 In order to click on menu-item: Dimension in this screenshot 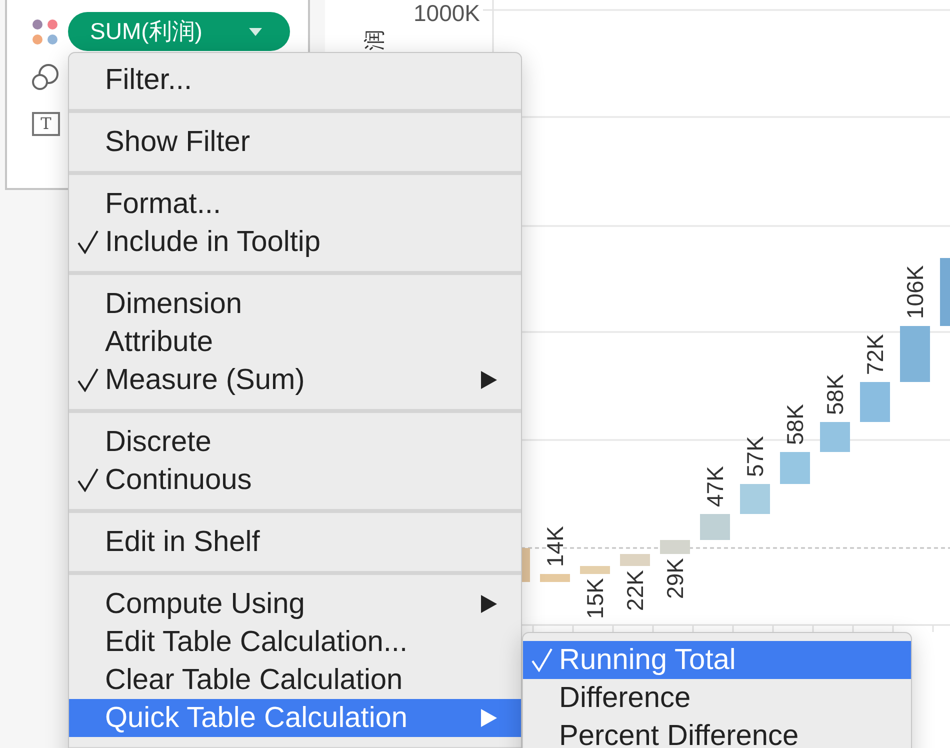, I will do `click(295, 304)`.